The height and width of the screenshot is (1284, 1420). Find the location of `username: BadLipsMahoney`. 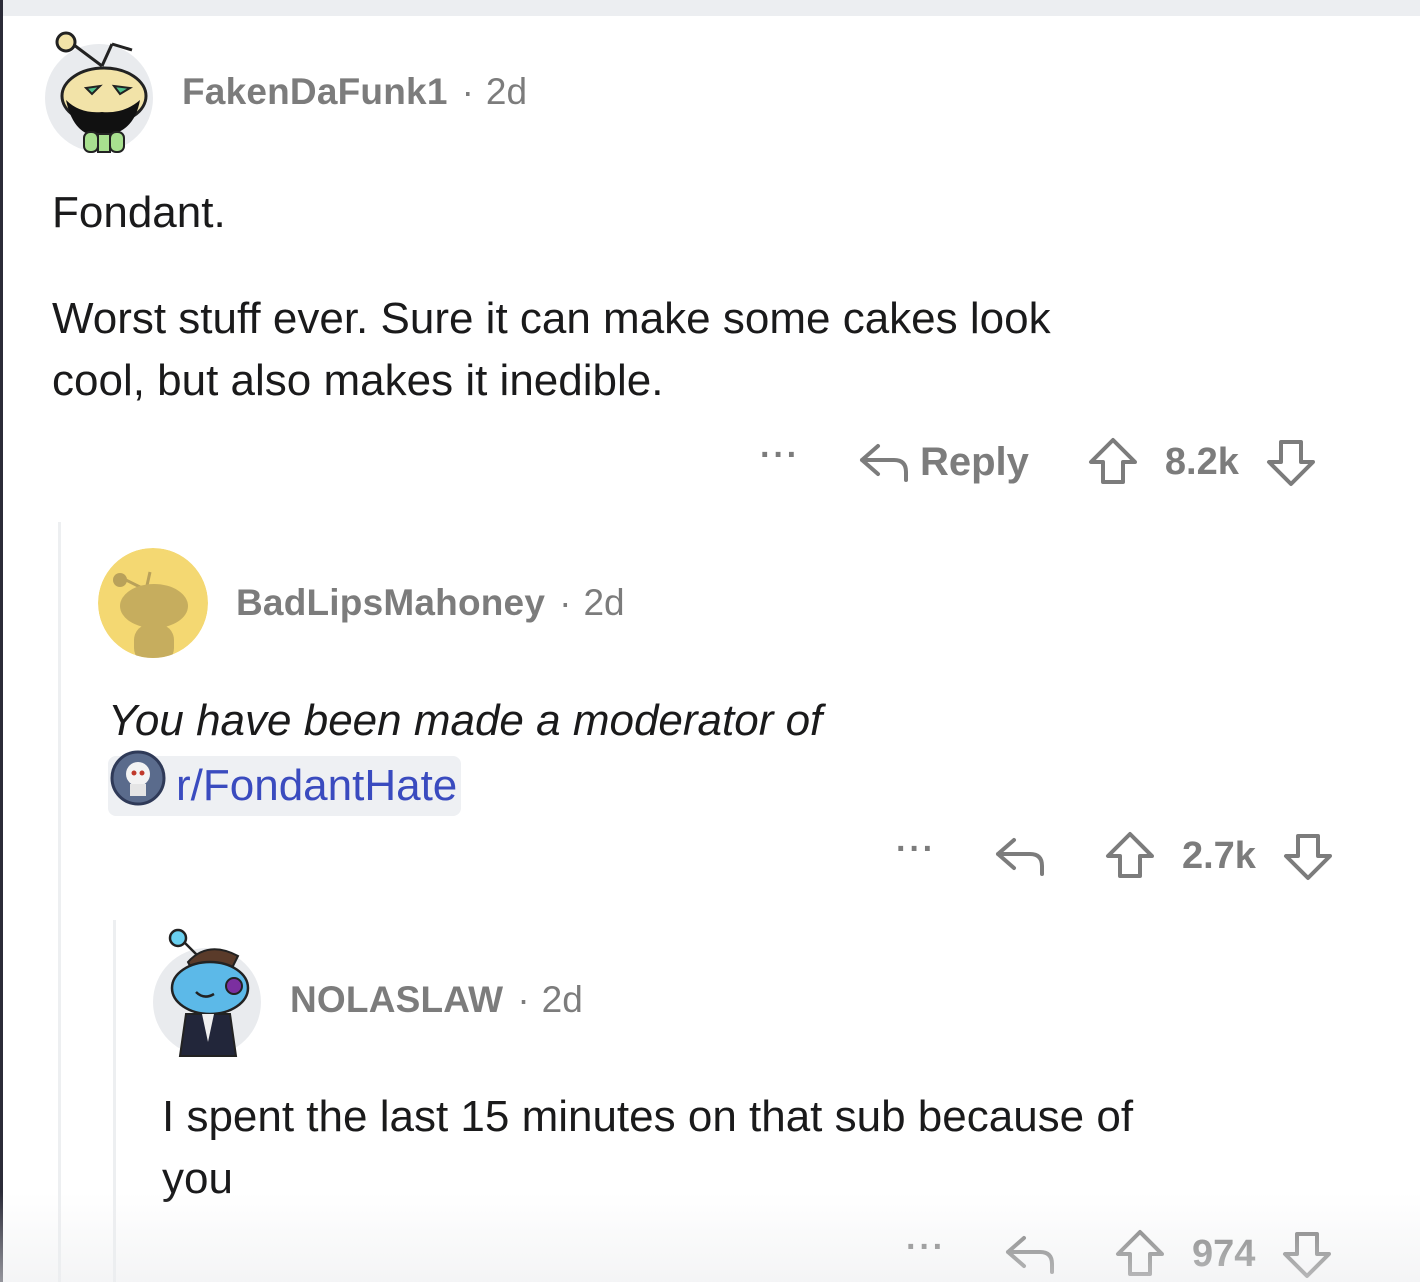

username: BadLipsMahoney is located at coordinates (390, 603).